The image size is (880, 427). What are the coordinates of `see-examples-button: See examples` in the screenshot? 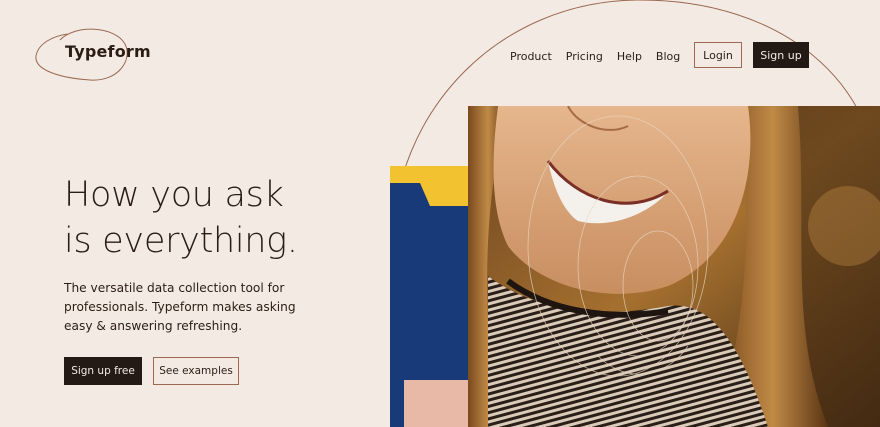 It's located at (196, 371).